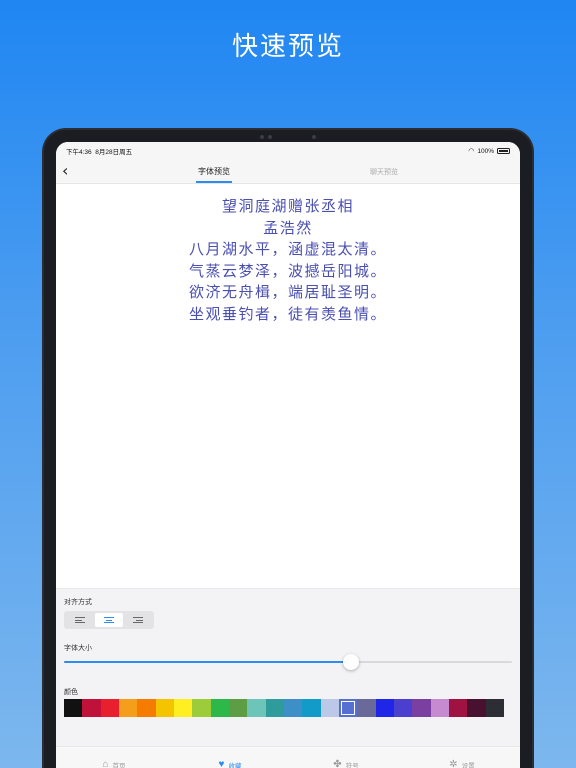  Describe the element at coordinates (230, 757) in the screenshot. I see `tabbar-item-favorites: ♥ 收藏` at that location.